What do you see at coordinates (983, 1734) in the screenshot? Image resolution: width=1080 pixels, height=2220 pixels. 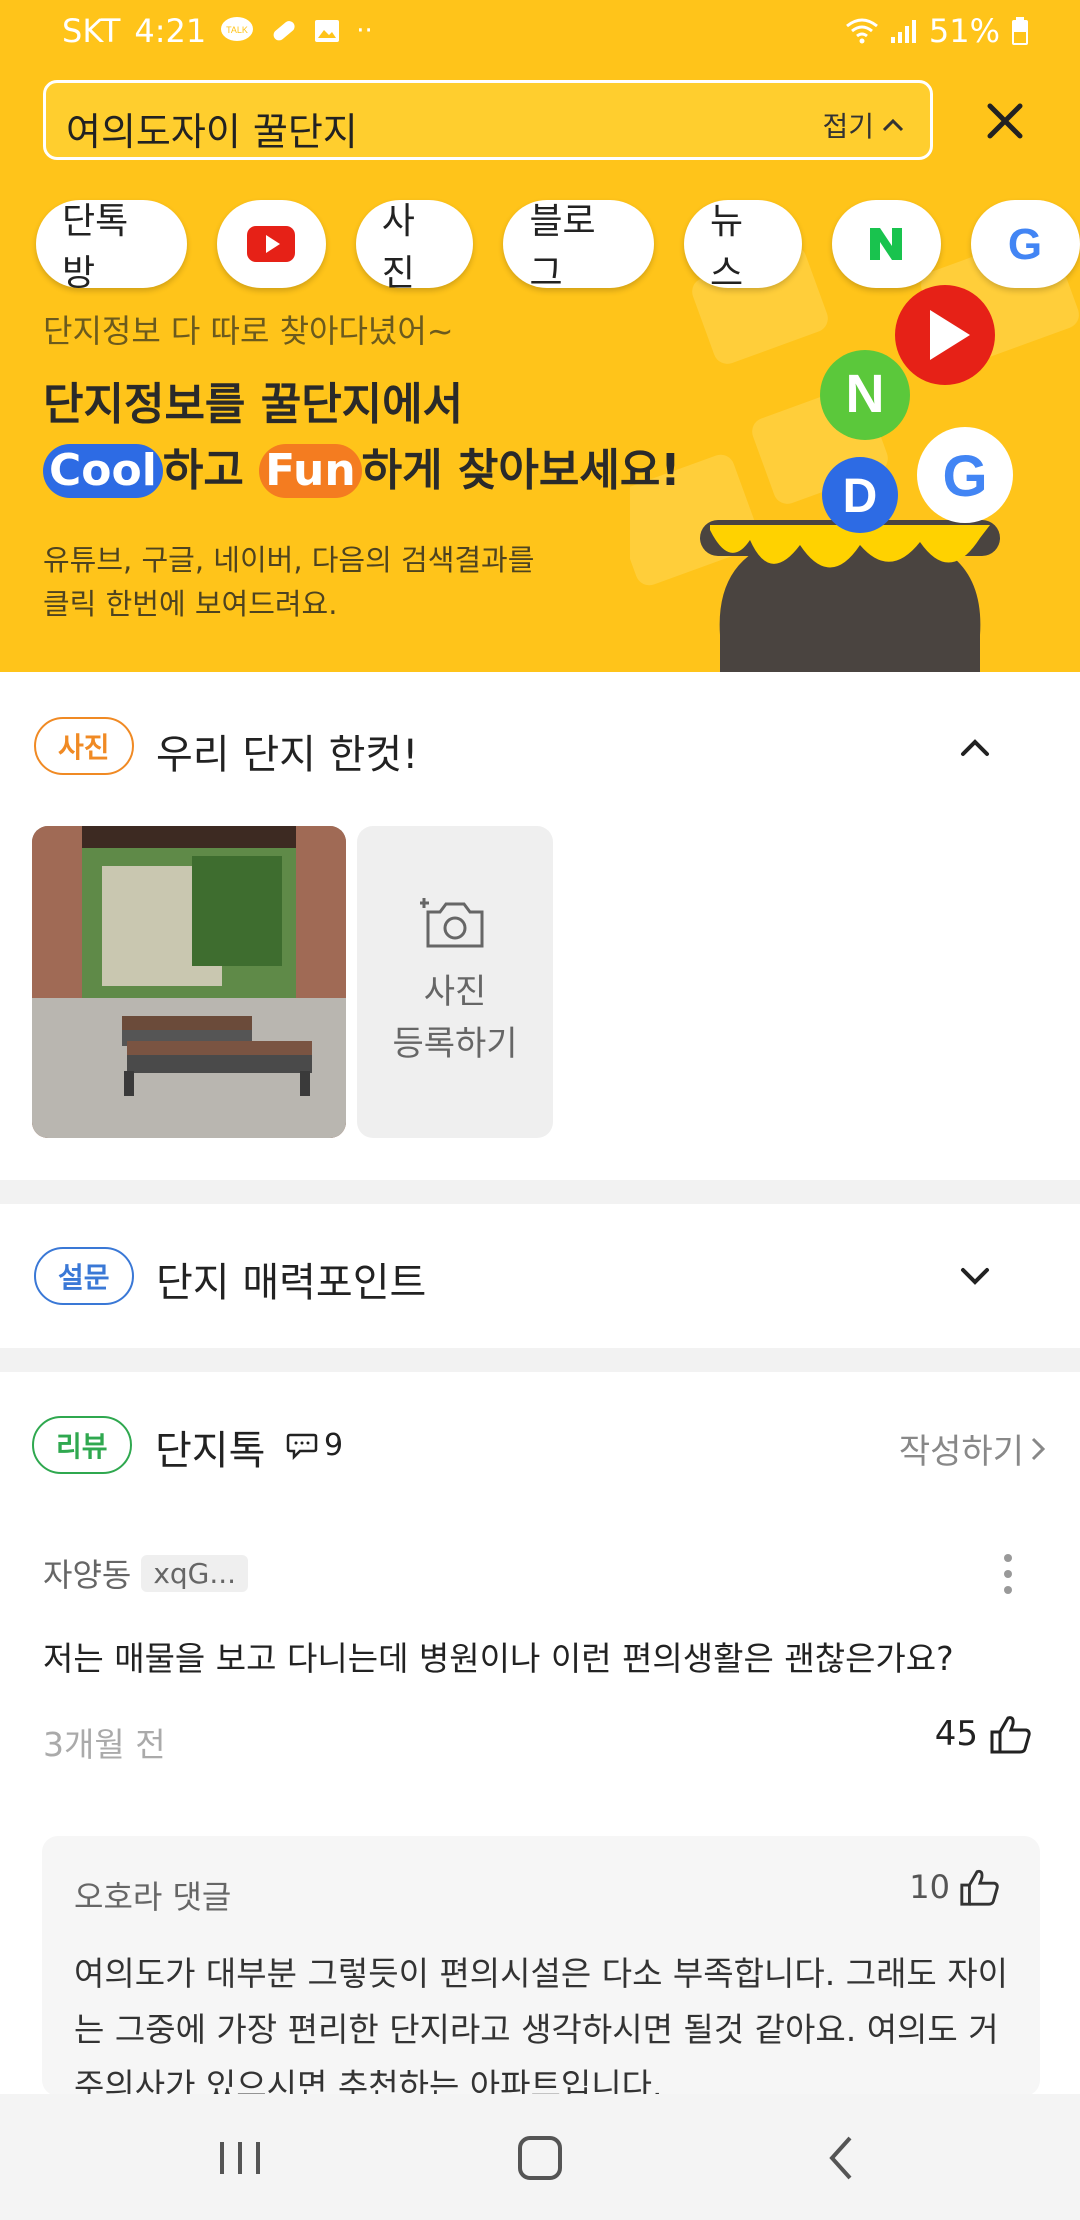 I see `comment-like-button: 45` at bounding box center [983, 1734].